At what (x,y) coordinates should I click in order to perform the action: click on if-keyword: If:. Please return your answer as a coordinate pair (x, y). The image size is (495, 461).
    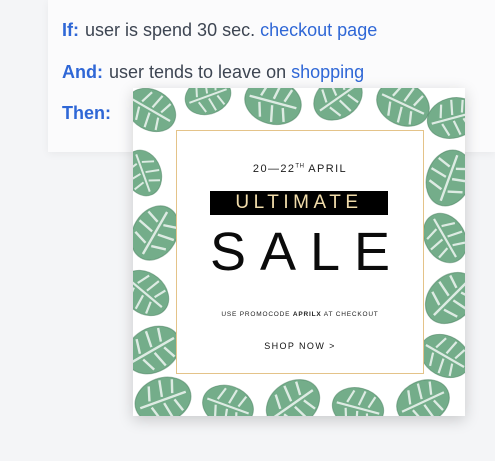
    Looking at the image, I should click on (70, 30).